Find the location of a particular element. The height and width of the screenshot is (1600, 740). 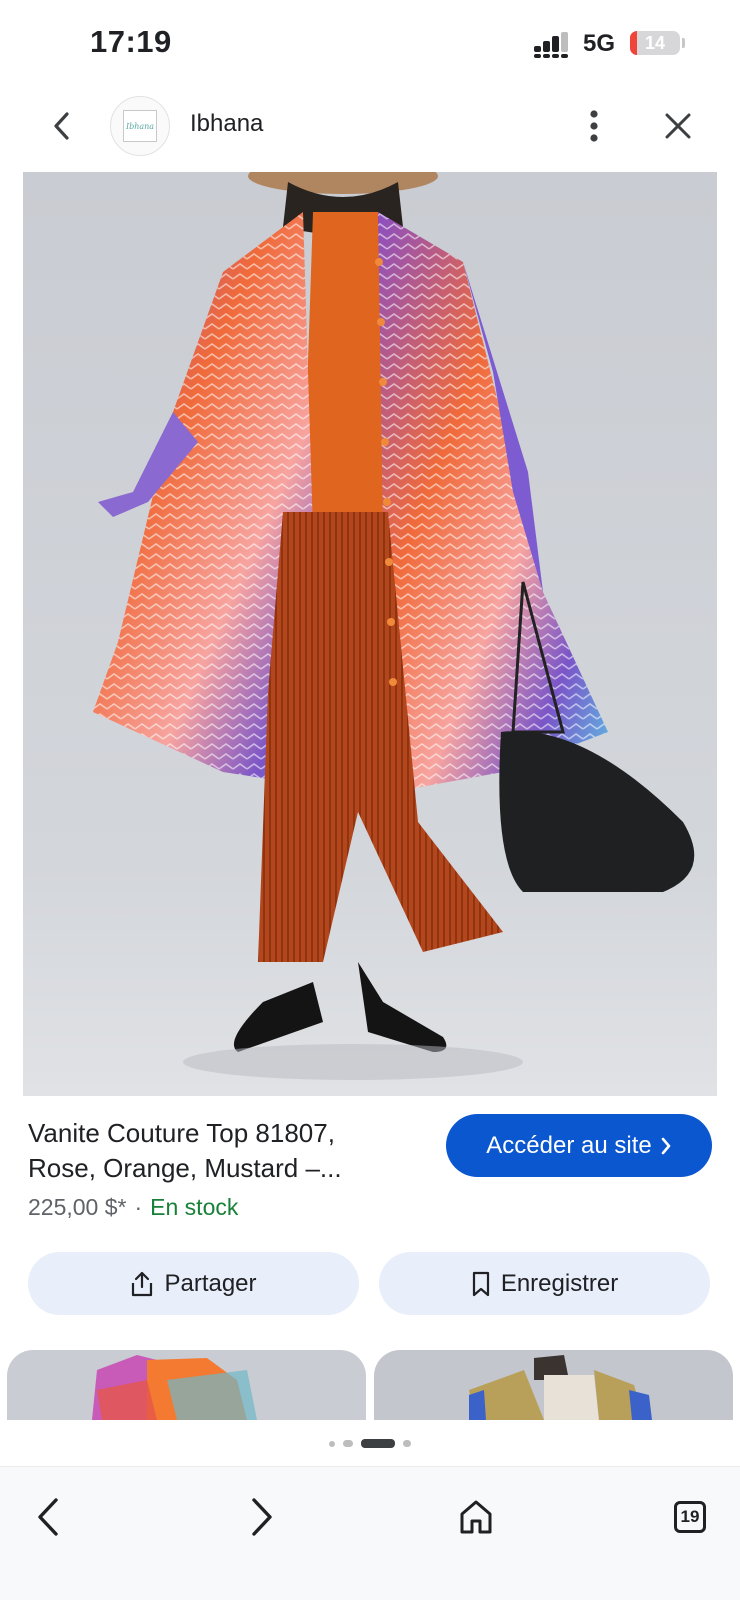

price-row: 225,00 $* · En stock is located at coordinates (133, 1207).